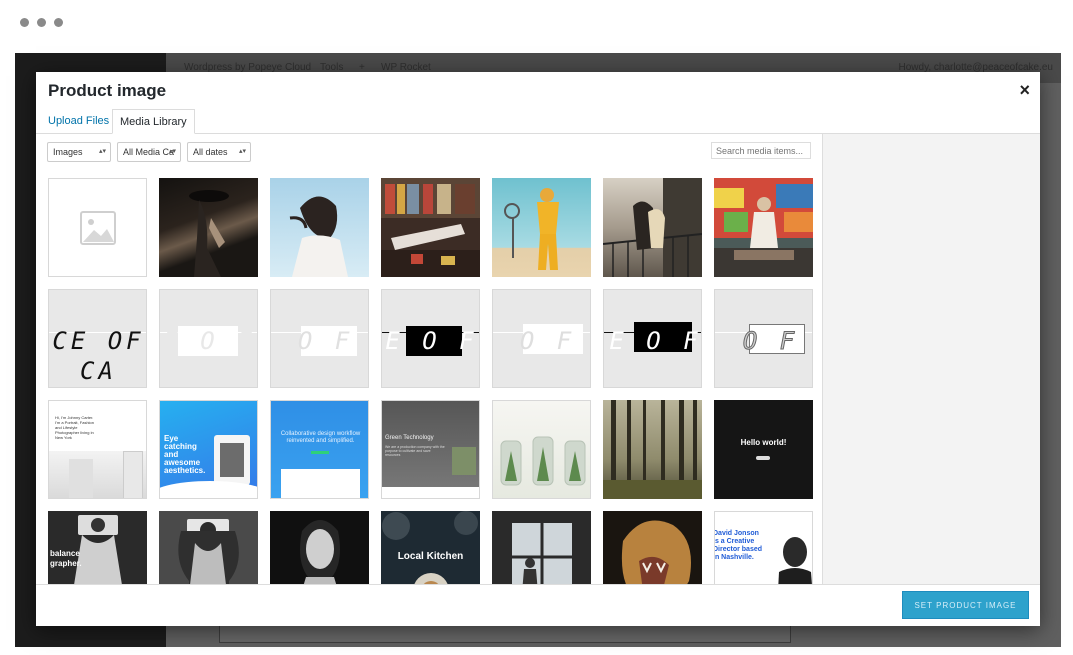 The height and width of the screenshot is (655, 1073). I want to click on website-text: grapher., so click(66, 563).